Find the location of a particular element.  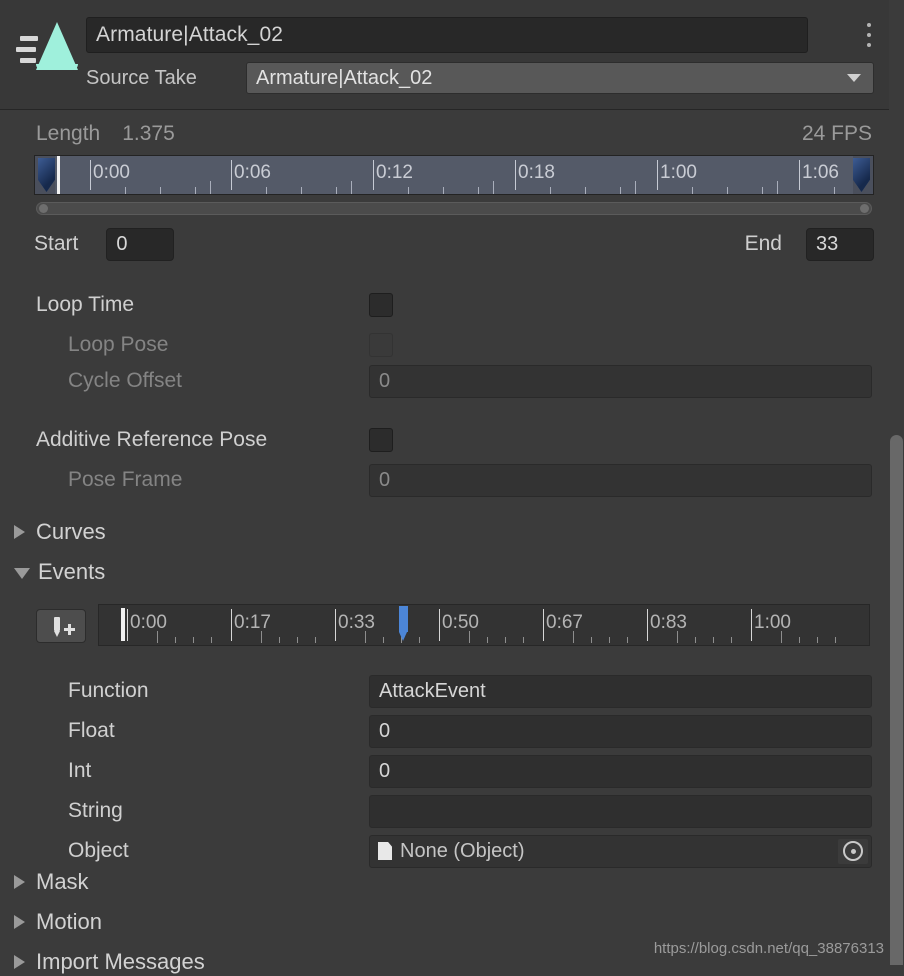

pose-frame-input: 0 is located at coordinates (620, 480).